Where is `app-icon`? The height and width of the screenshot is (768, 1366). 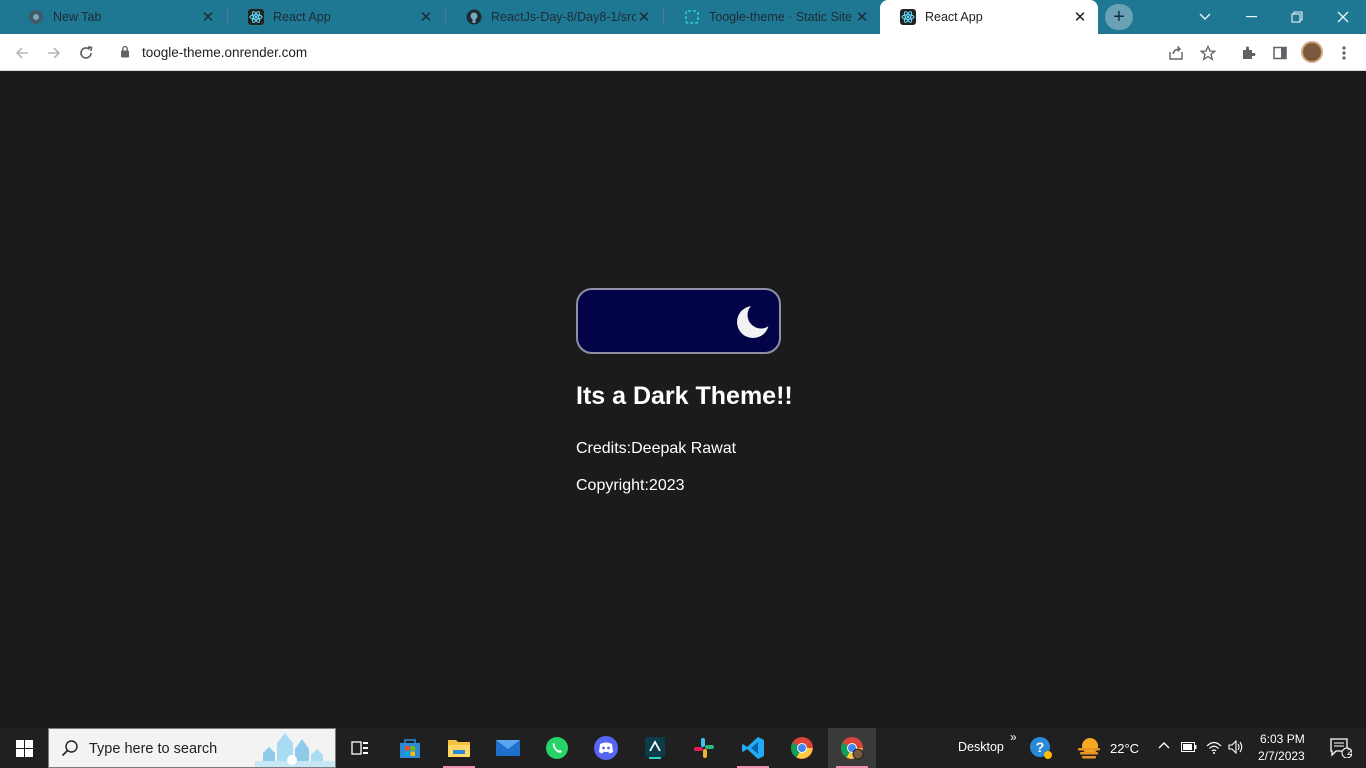
app-icon is located at coordinates (655, 748).